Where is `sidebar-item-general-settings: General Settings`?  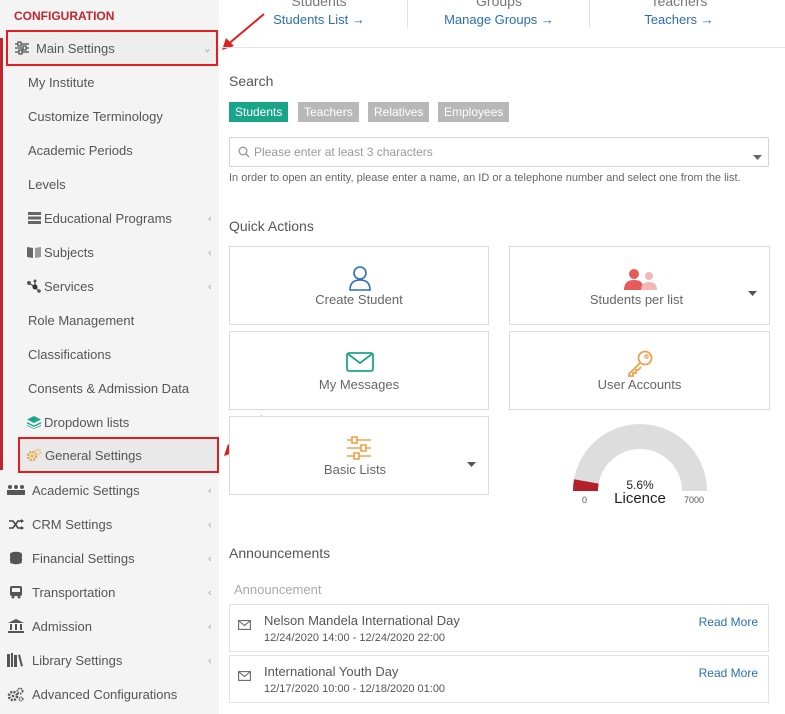 sidebar-item-general-settings: General Settings is located at coordinates (118, 455).